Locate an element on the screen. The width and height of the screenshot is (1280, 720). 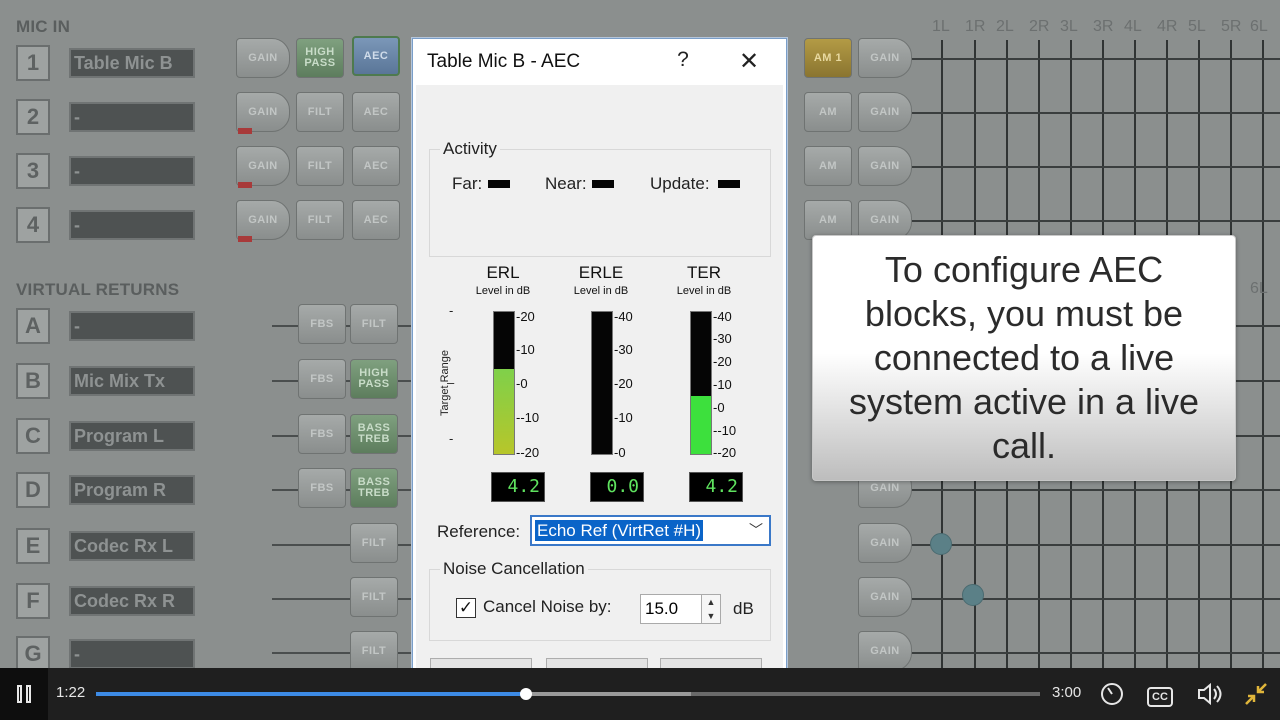
mic-channel-number: 4 is located at coordinates (33, 225).